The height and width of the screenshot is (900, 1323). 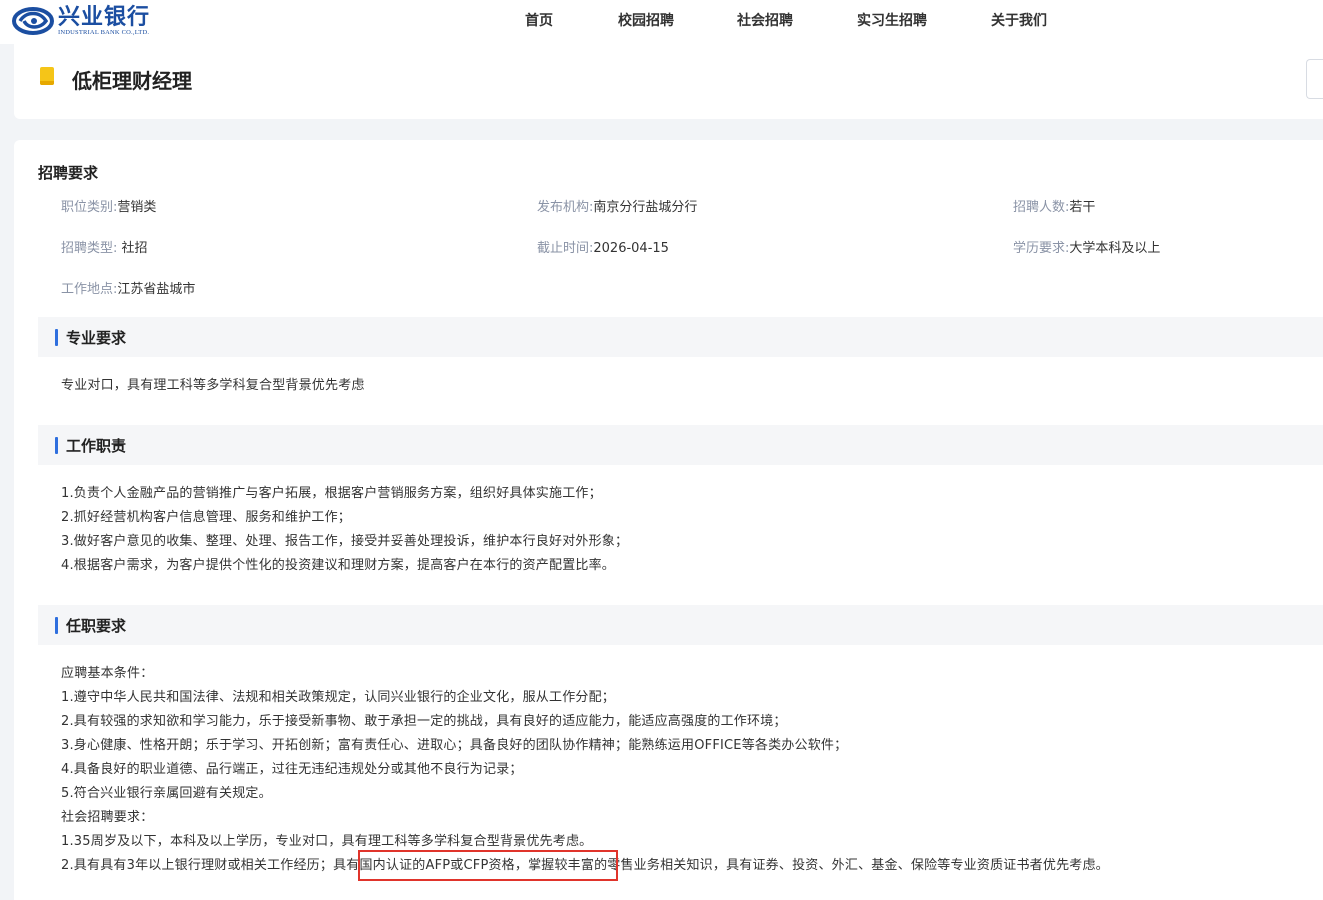 I want to click on info-publisher: 发布机构:南京分行盐城分行, so click(x=617, y=205).